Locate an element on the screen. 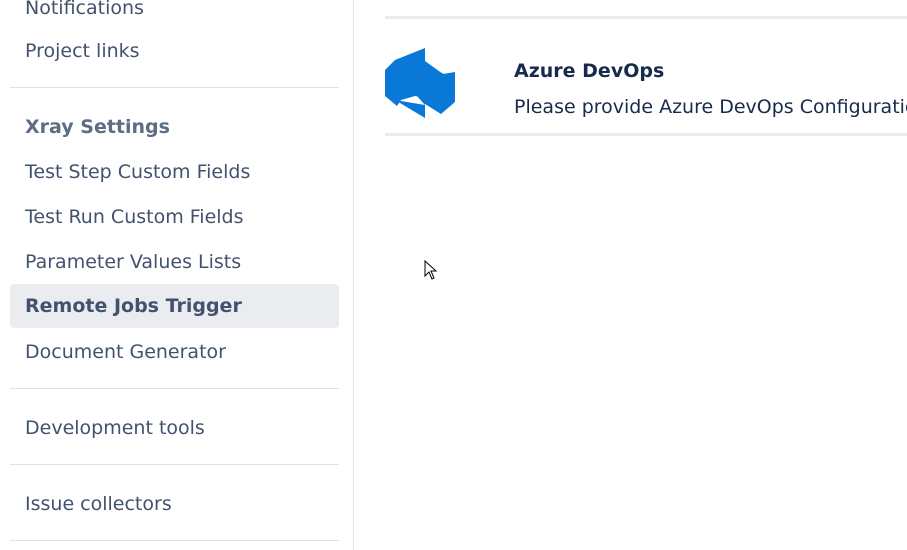 The height and width of the screenshot is (550, 907). sidebar-item-project-links: Project links is located at coordinates (174, 51).